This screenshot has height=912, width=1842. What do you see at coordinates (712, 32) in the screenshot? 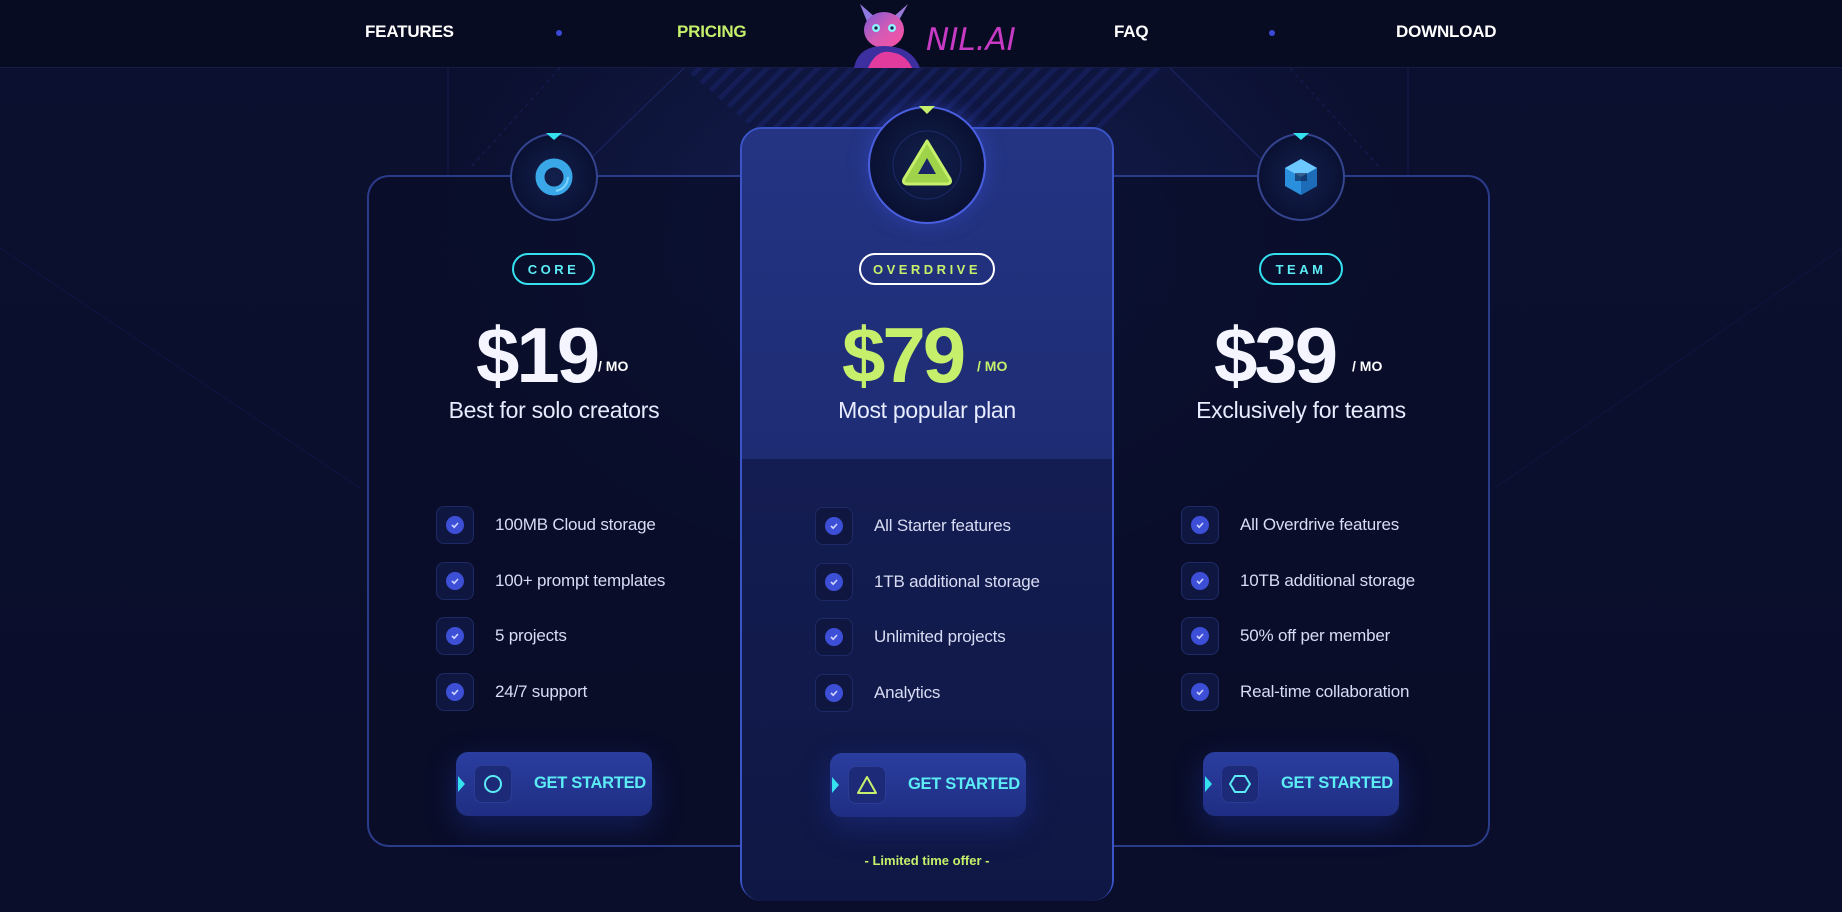
I see `nav-pricing: PRICING` at bounding box center [712, 32].